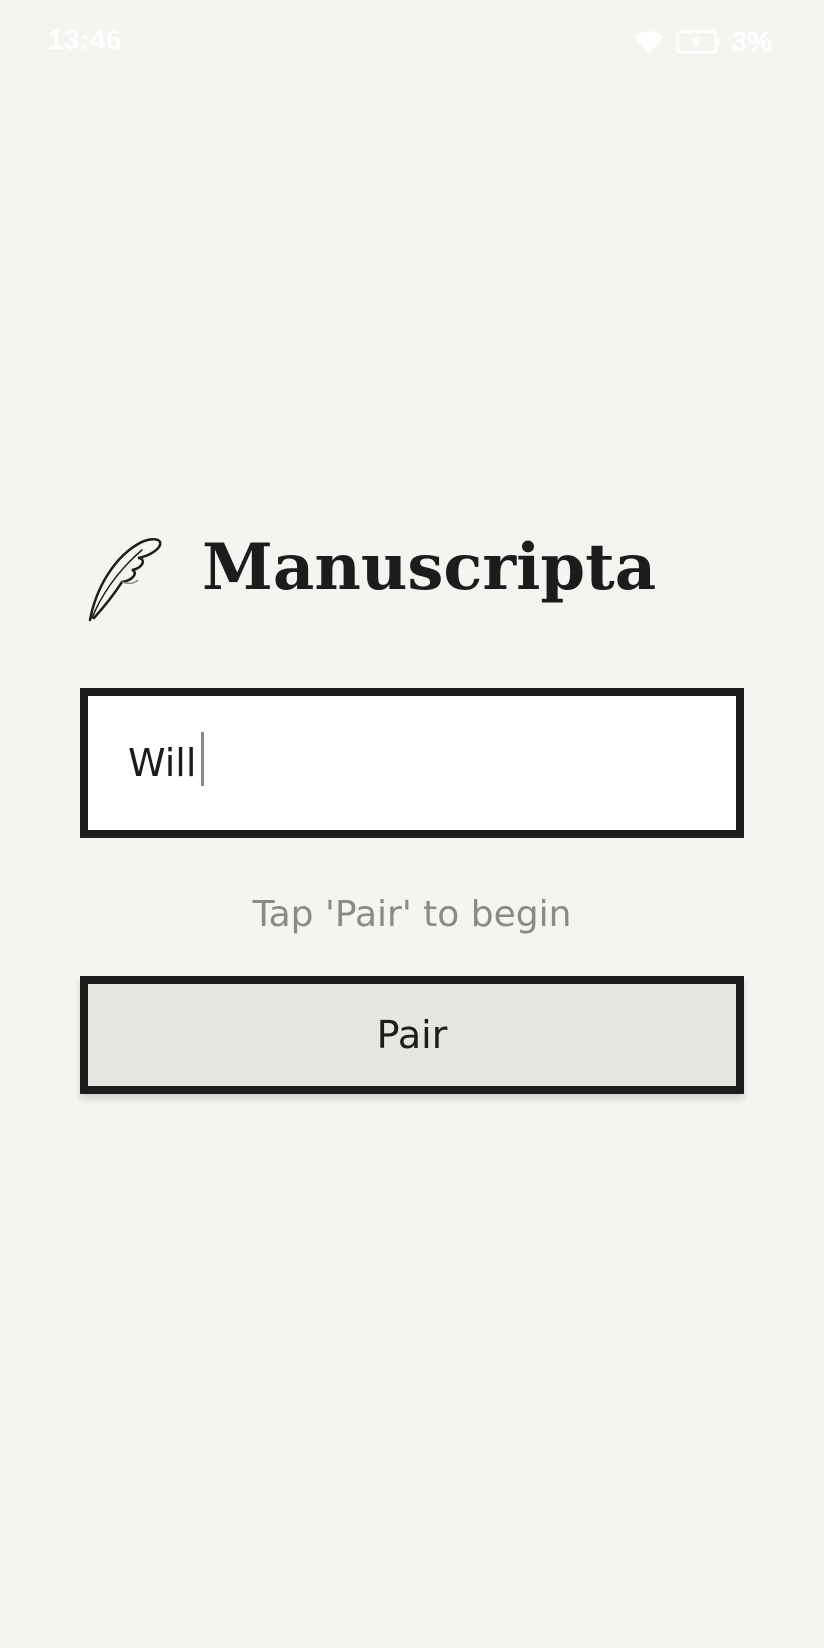 The width and height of the screenshot is (824, 1648). Describe the element at coordinates (412, 1035) in the screenshot. I see `pair-button: Pair` at that location.